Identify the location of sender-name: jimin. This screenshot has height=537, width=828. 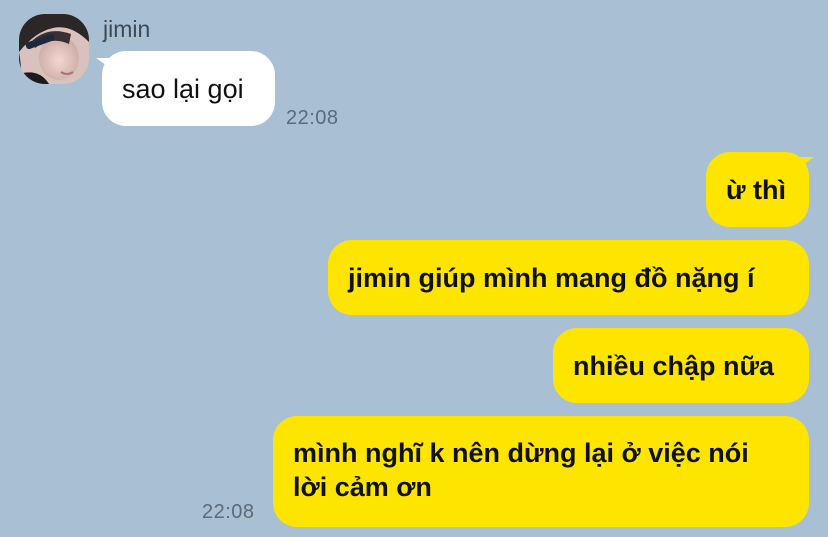
(127, 29).